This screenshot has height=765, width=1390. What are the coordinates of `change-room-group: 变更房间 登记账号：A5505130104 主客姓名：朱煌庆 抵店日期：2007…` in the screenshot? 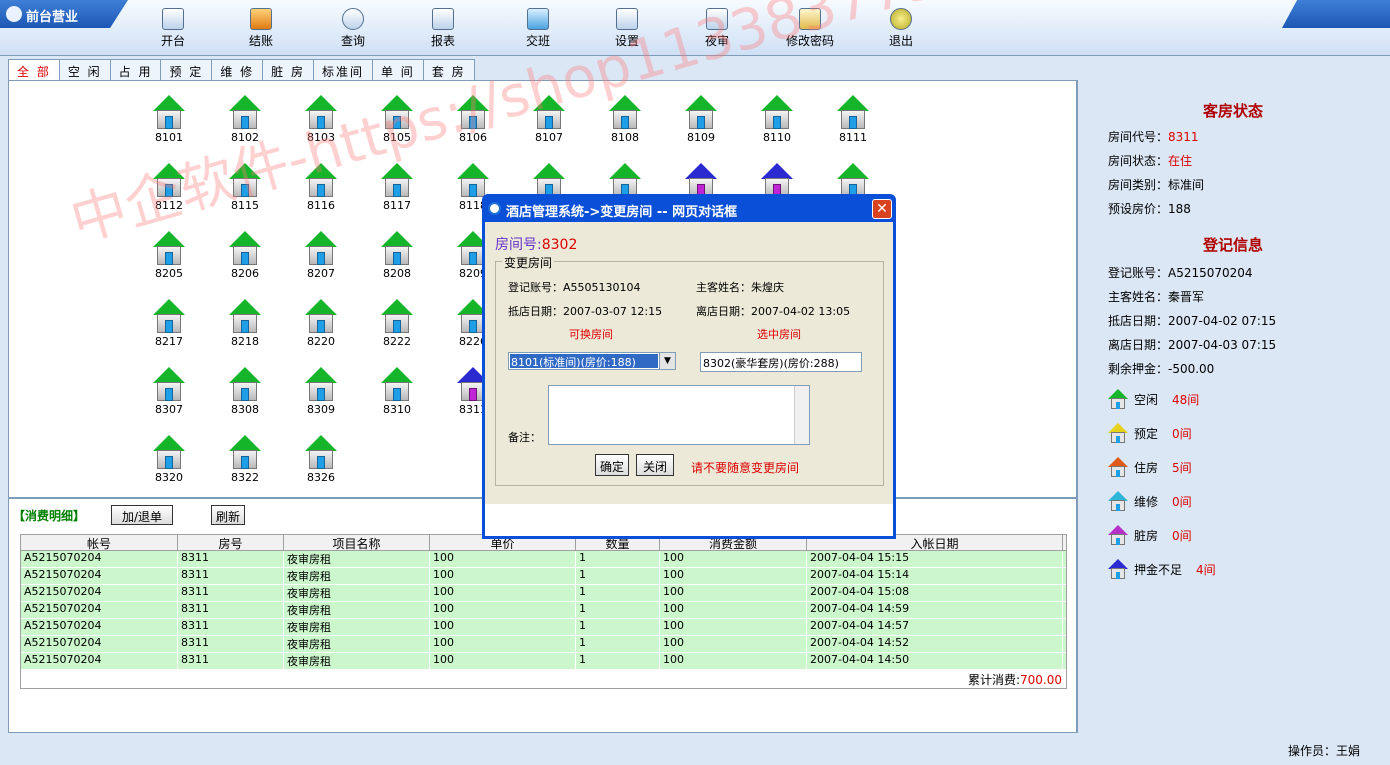 It's located at (689, 370).